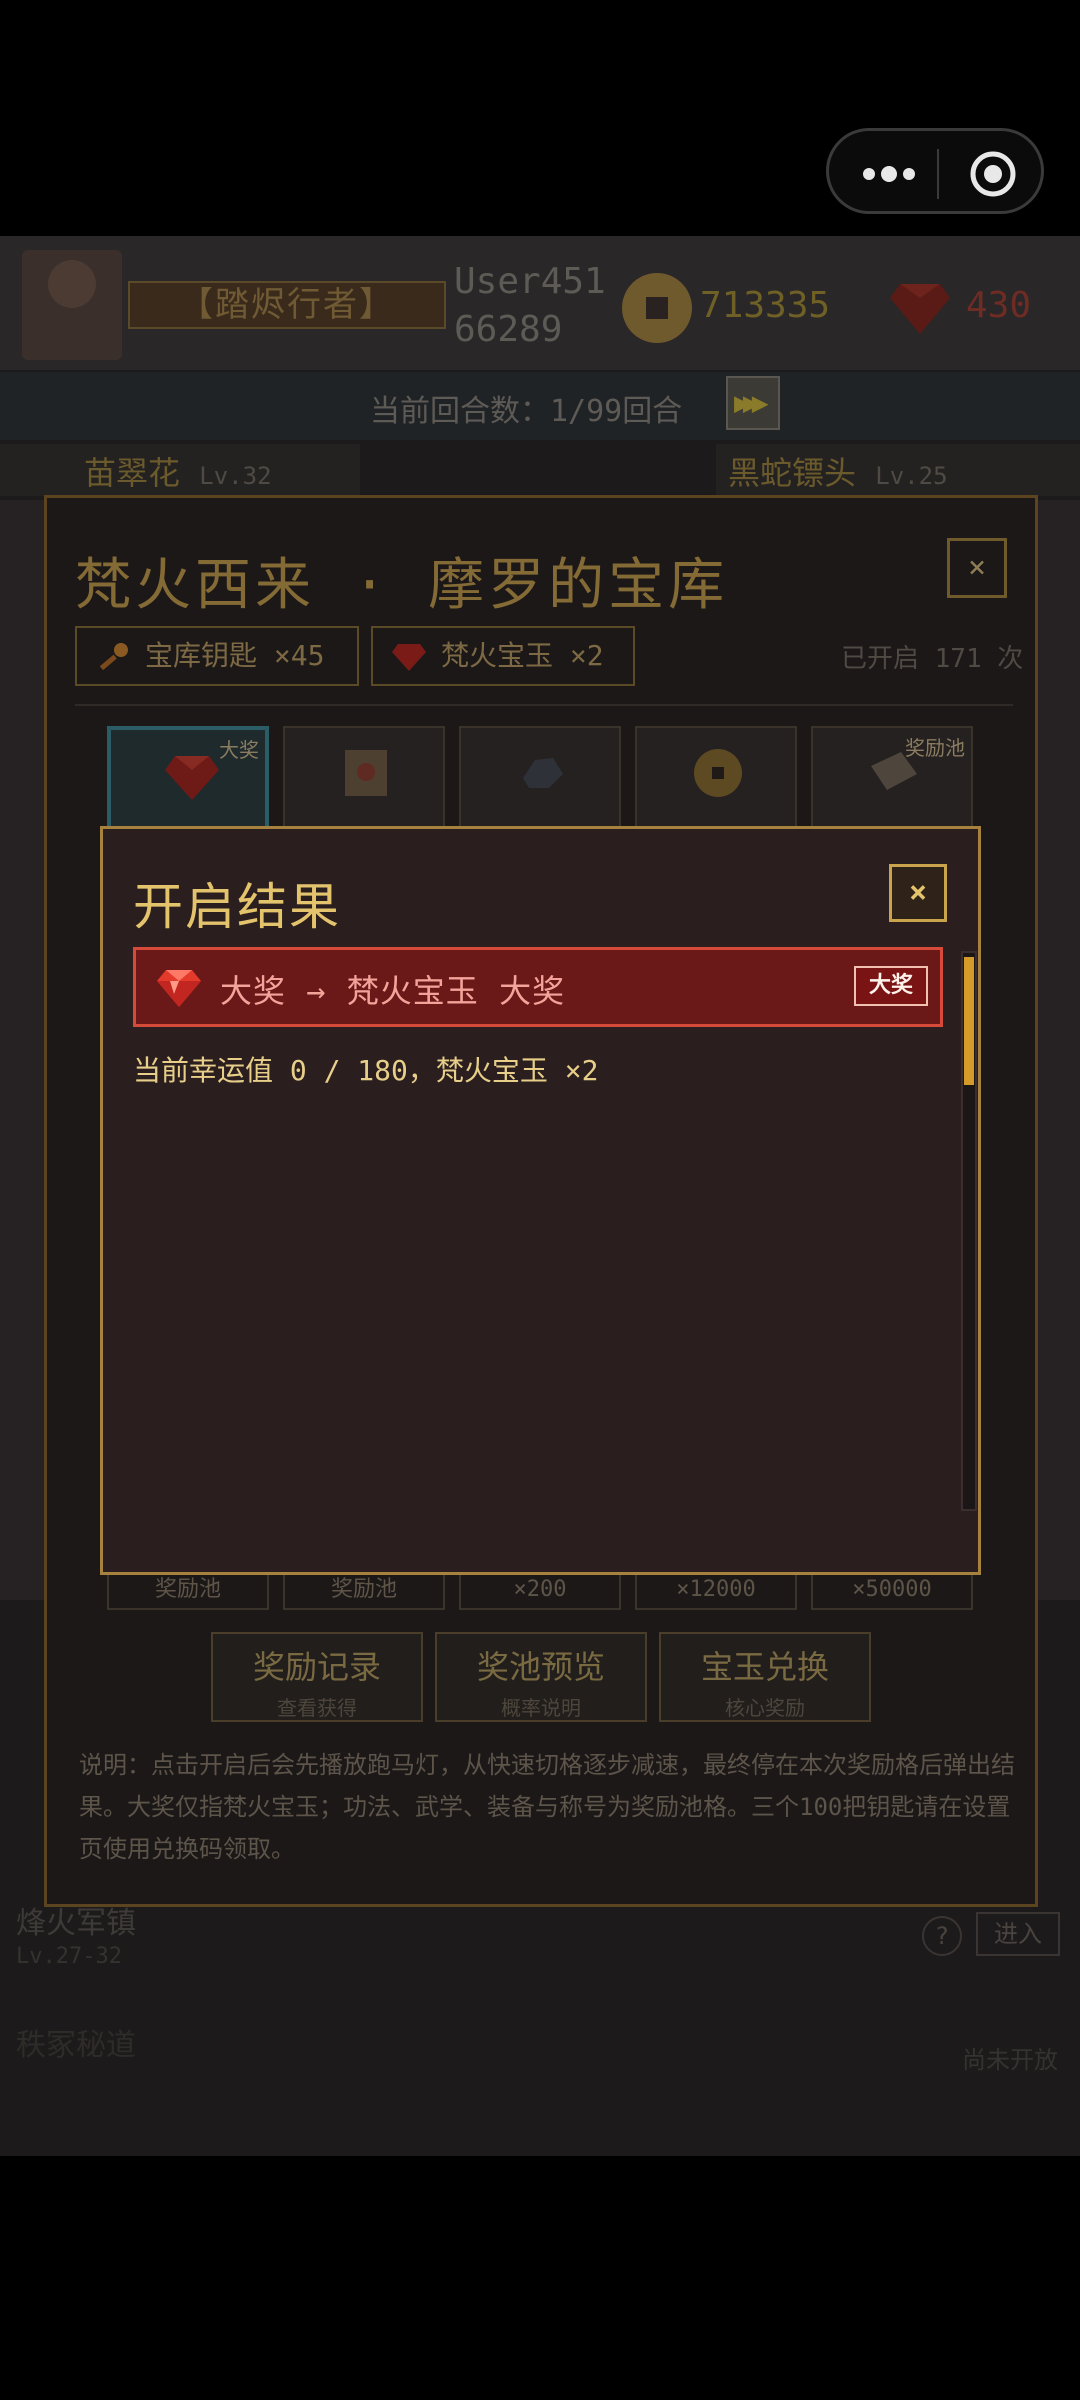  Describe the element at coordinates (764, 1667) in the screenshot. I see `button-title: 宝玉兑换` at that location.